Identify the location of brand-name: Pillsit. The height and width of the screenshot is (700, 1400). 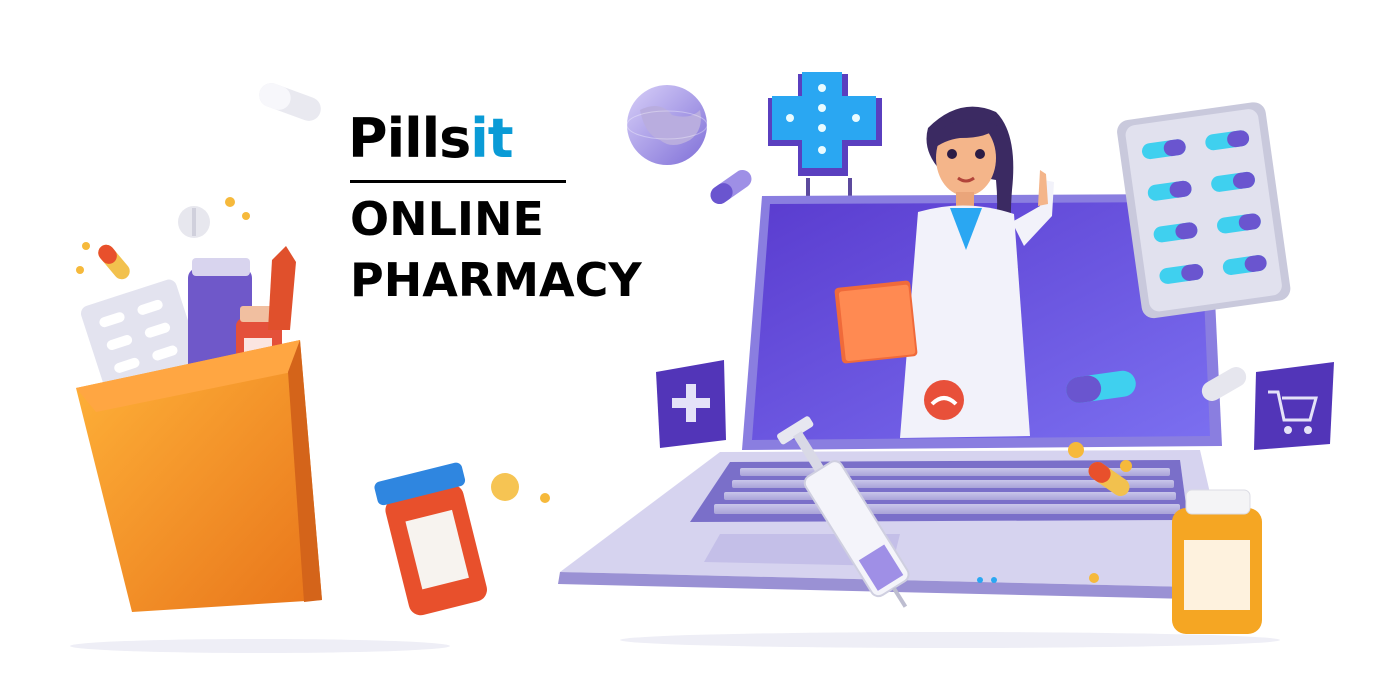
(518, 139).